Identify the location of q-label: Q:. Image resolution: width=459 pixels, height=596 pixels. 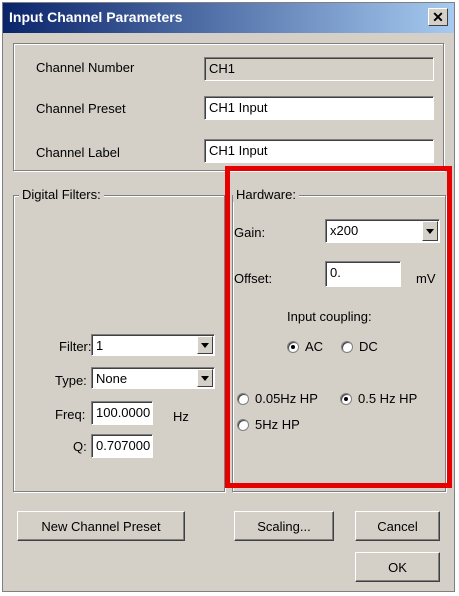
(80, 446).